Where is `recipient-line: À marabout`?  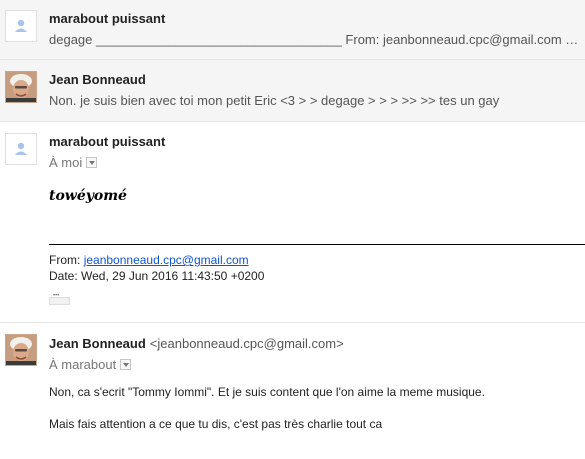 recipient-line: À marabout is located at coordinates (90, 364).